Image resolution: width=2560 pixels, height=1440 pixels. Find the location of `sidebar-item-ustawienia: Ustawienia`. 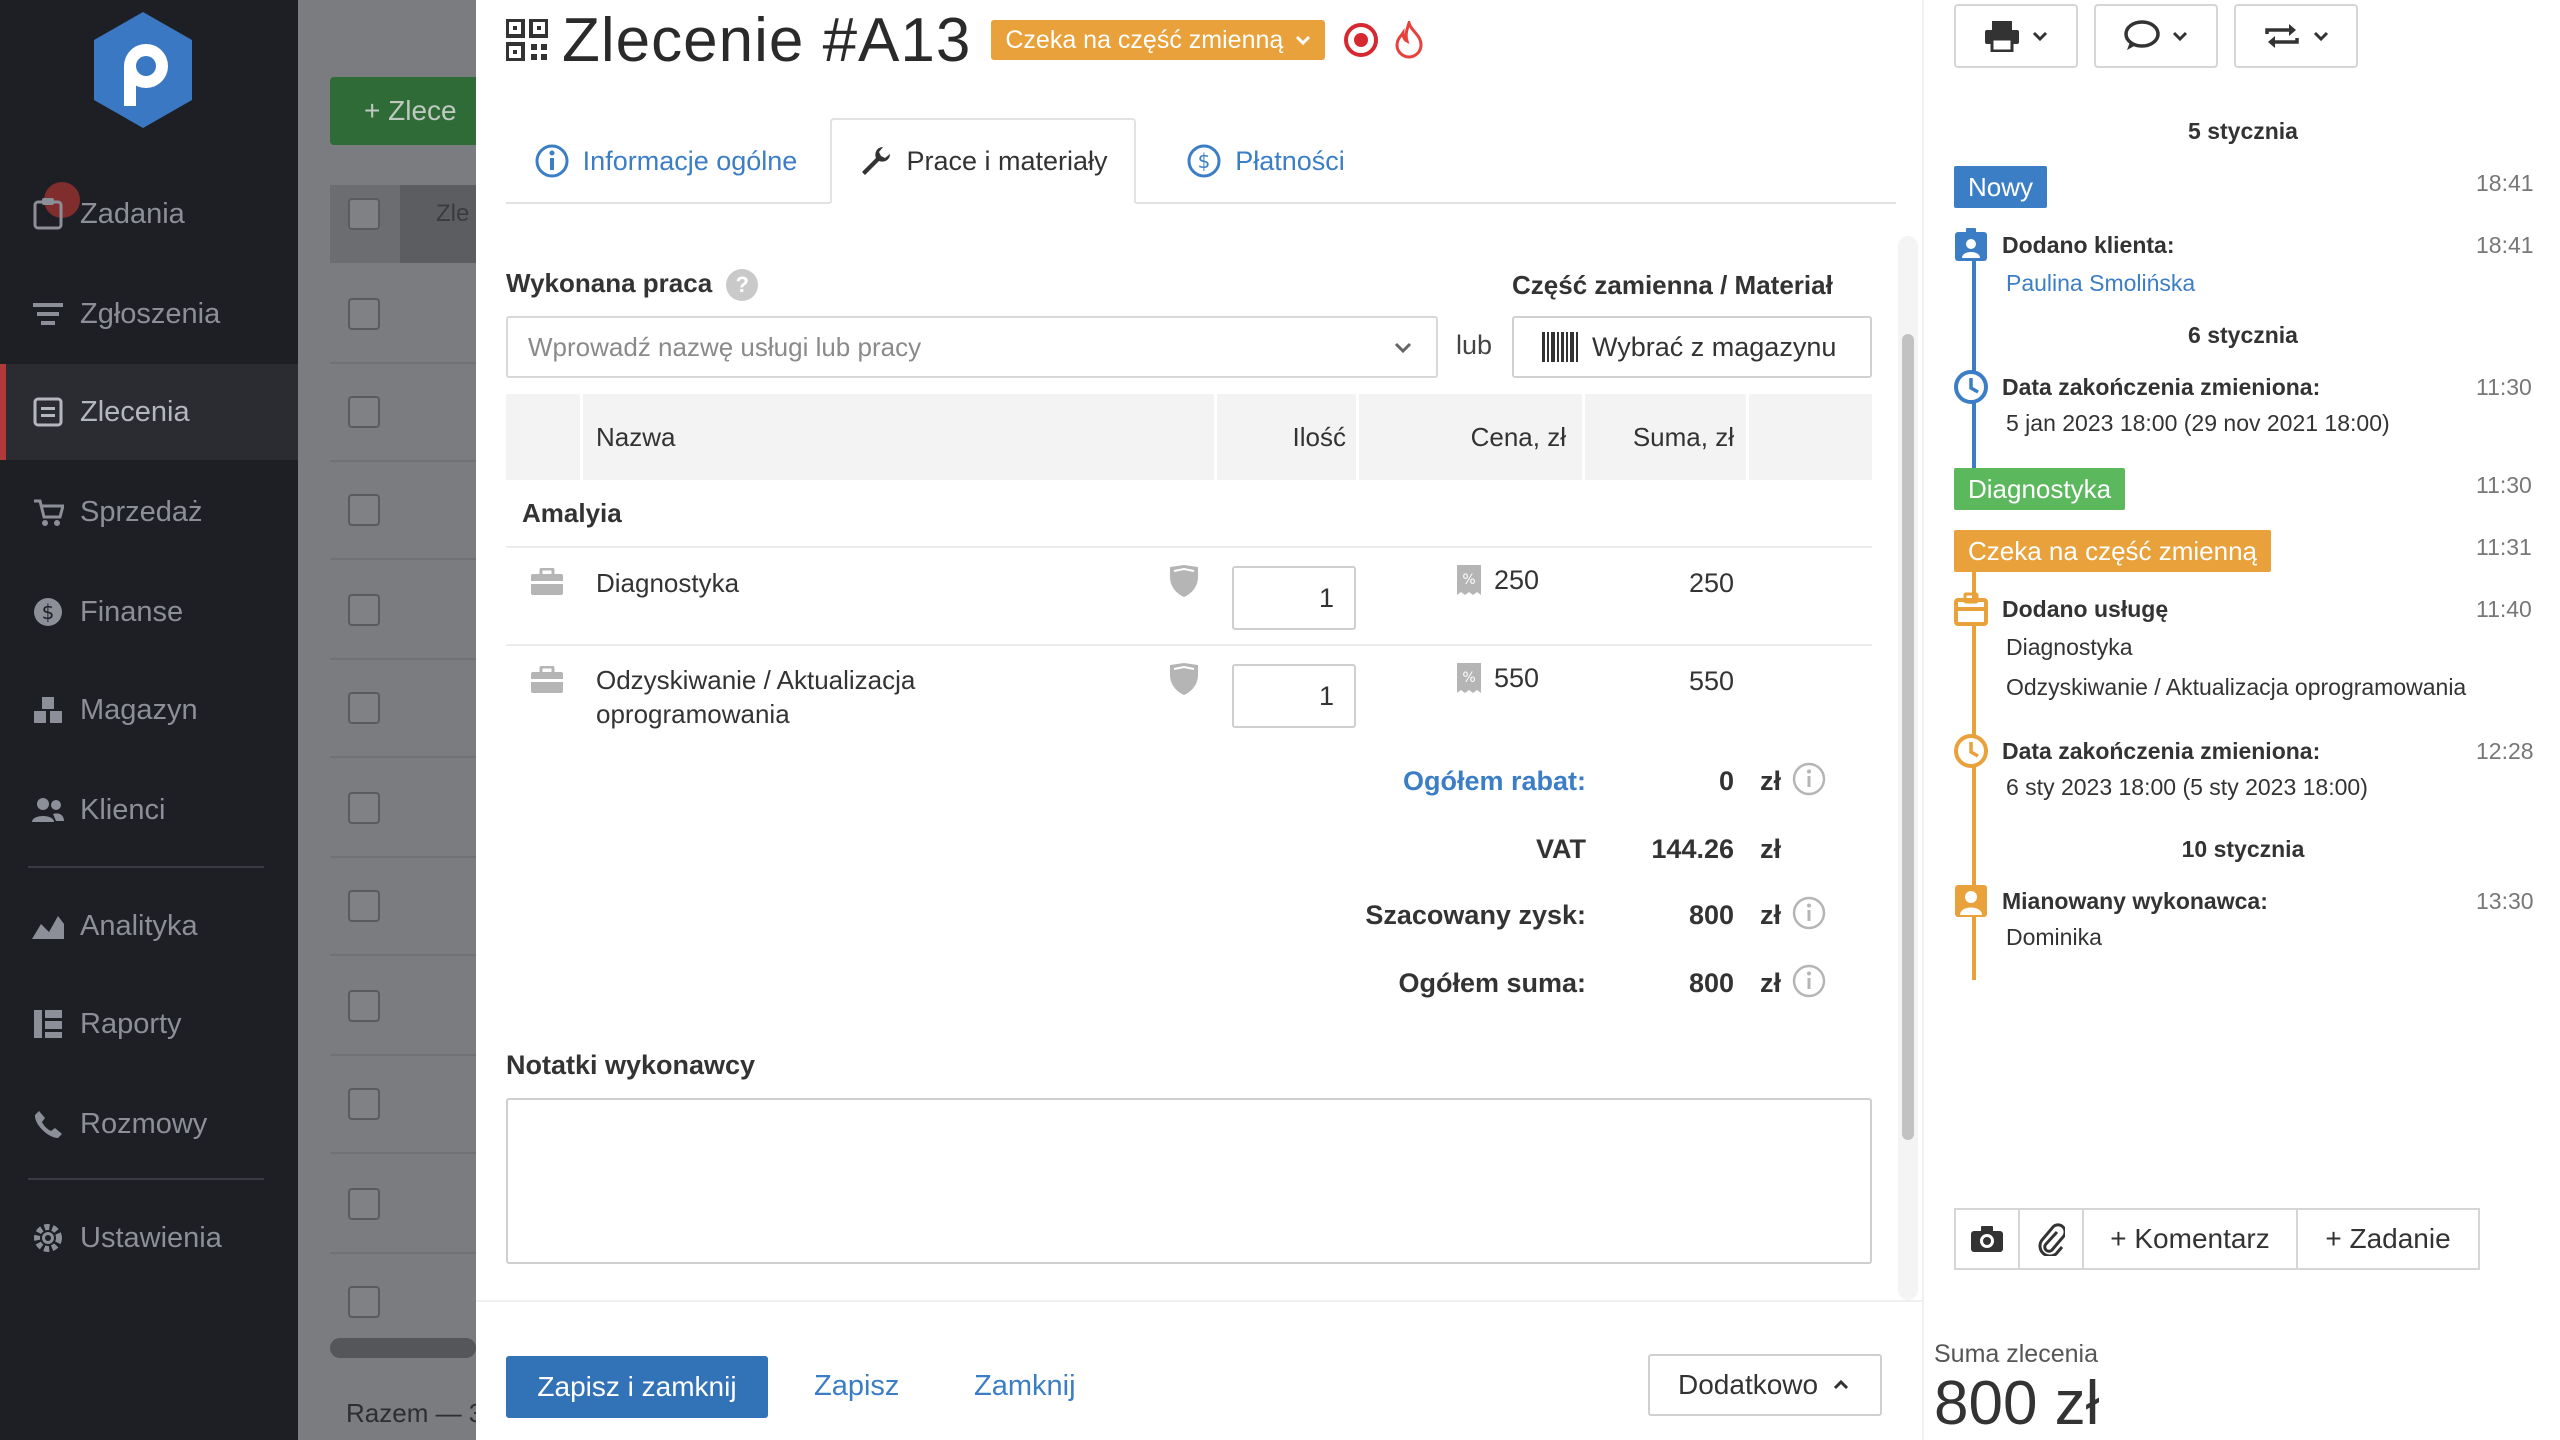

sidebar-item-ustawienia: Ustawienia is located at coordinates (149, 1238).